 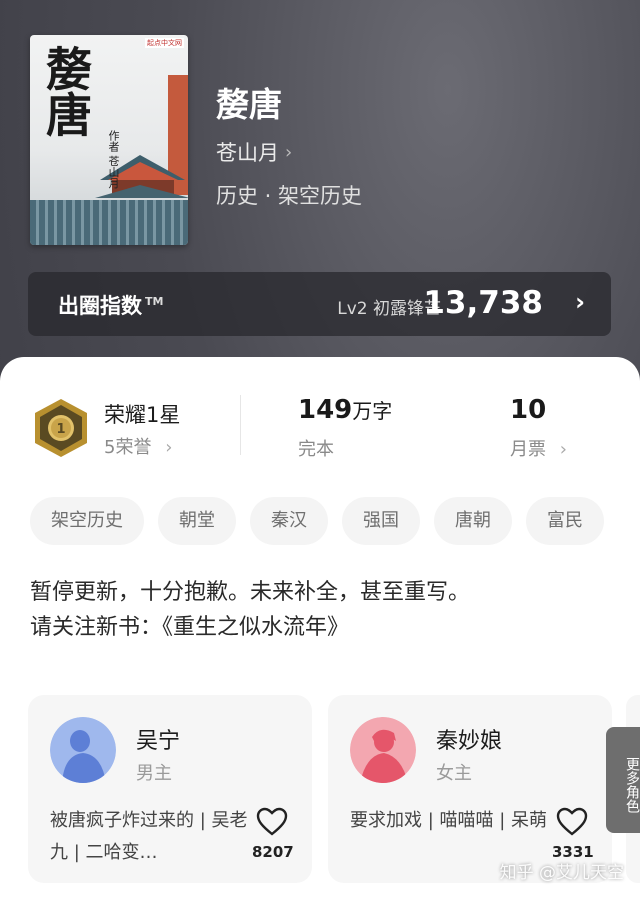 What do you see at coordinates (128, 447) in the screenshot?
I see `honor-count: 5荣誉` at bounding box center [128, 447].